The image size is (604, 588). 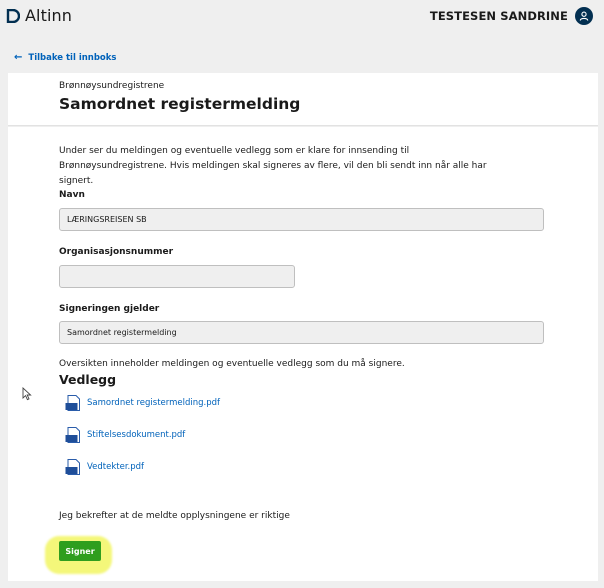 I want to click on attachments-title: Vedlegg, so click(x=88, y=379).